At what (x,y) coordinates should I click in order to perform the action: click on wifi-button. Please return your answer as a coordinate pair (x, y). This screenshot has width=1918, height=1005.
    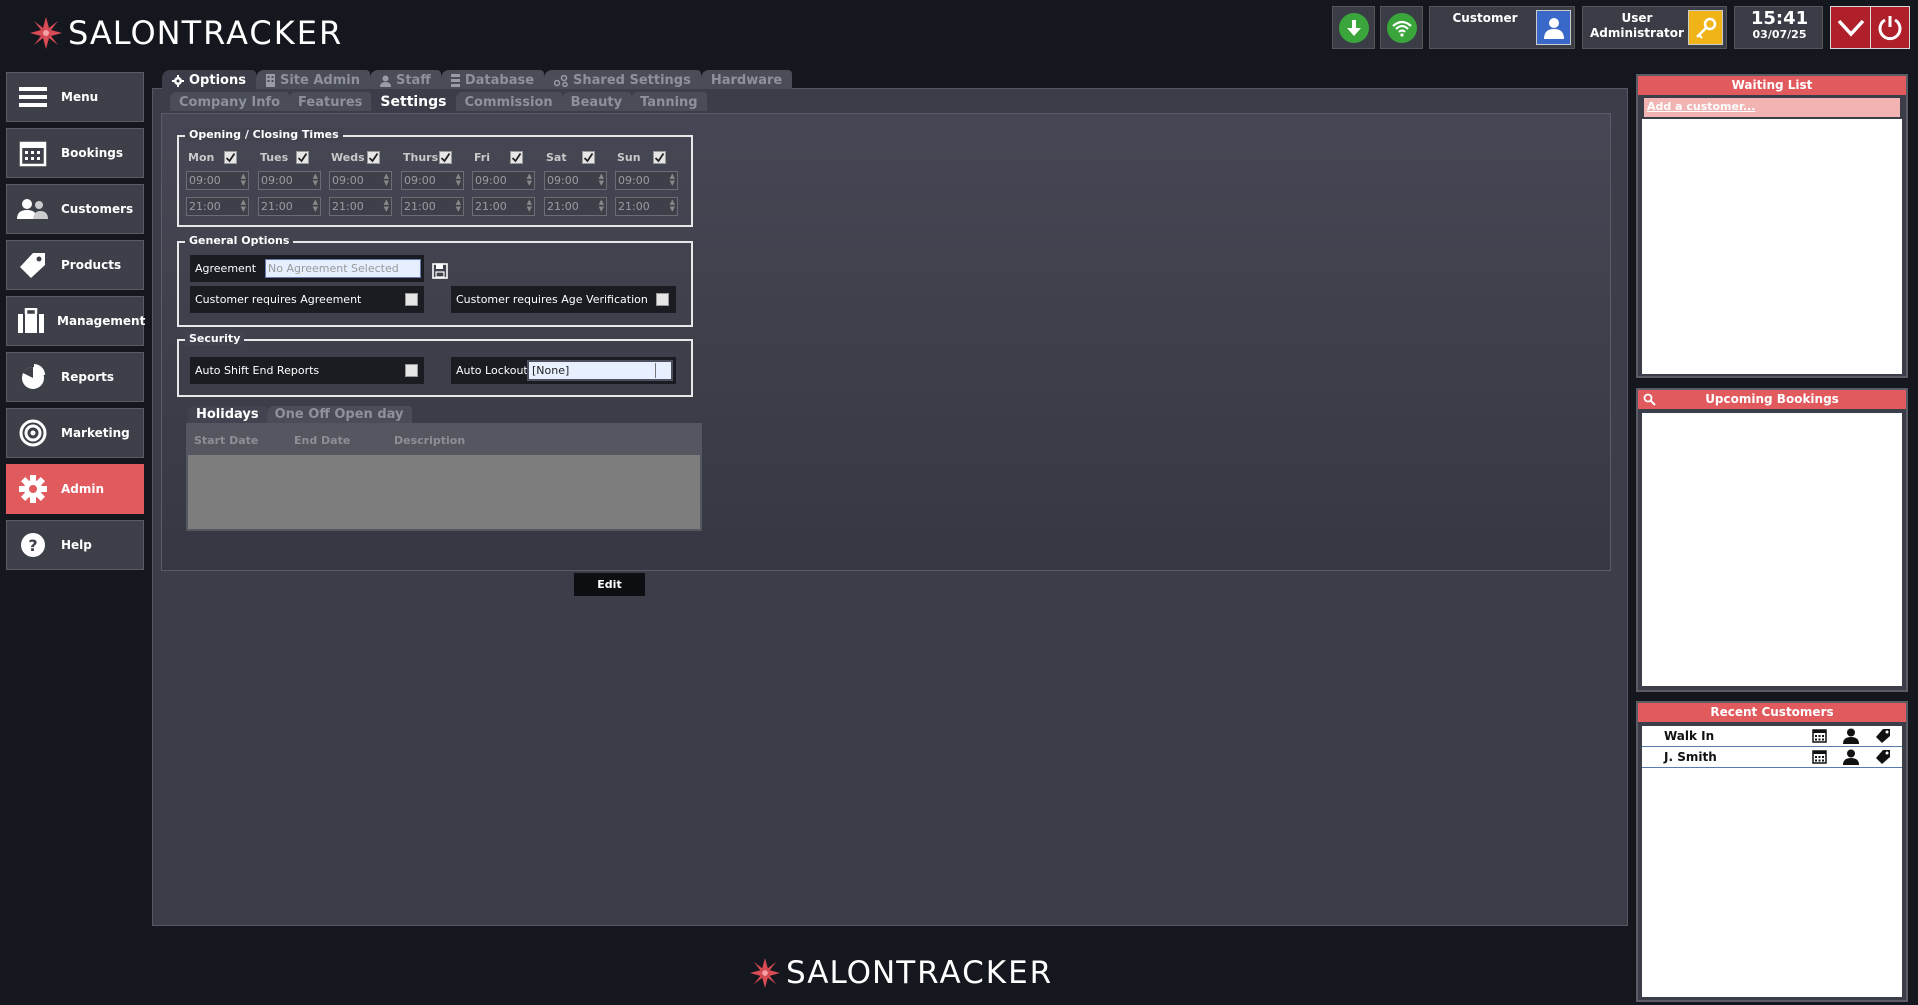
    Looking at the image, I should click on (1401, 27).